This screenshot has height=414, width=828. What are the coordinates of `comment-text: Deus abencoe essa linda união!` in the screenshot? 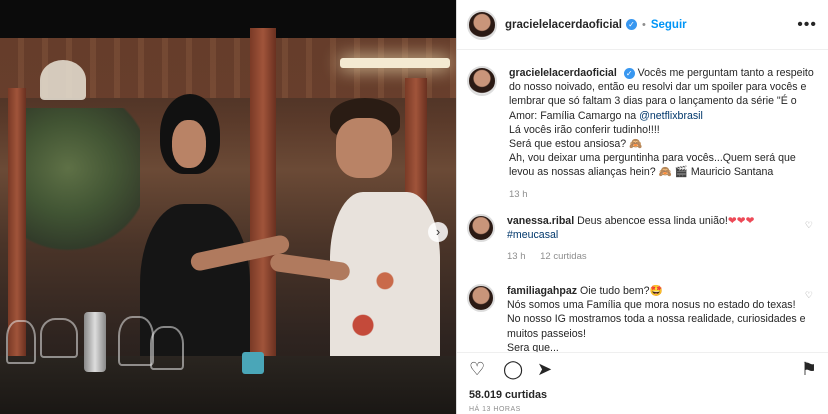 It's located at (652, 221).